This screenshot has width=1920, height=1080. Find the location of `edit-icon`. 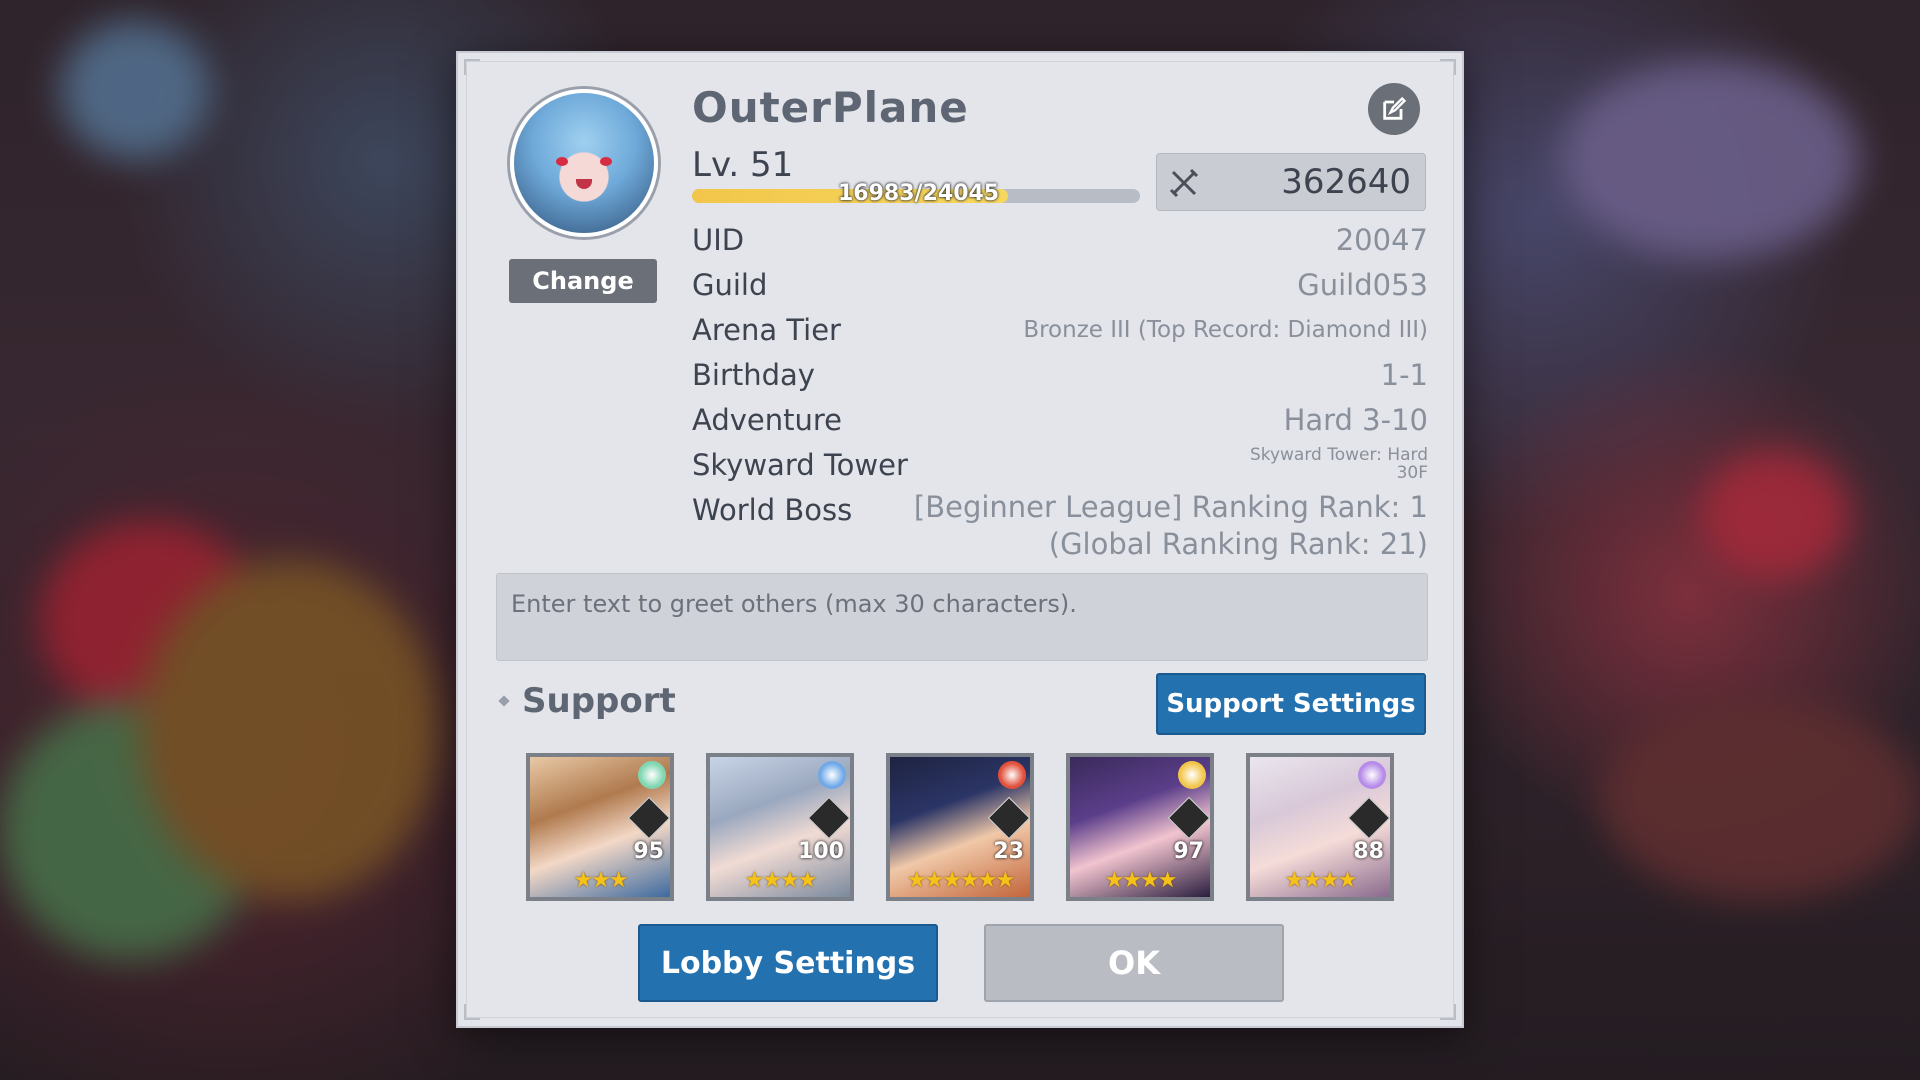

edit-icon is located at coordinates (1395, 108).